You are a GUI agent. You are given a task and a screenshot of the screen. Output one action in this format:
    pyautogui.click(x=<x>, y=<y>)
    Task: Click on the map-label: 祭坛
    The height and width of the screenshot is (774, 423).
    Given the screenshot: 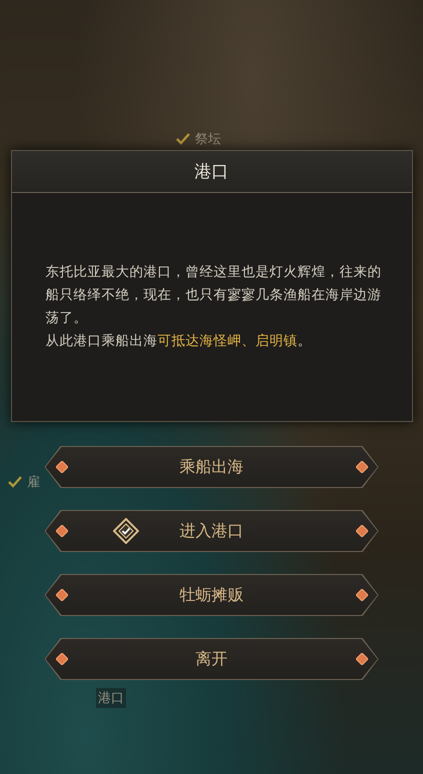 What is the action you would take?
    pyautogui.click(x=208, y=140)
    